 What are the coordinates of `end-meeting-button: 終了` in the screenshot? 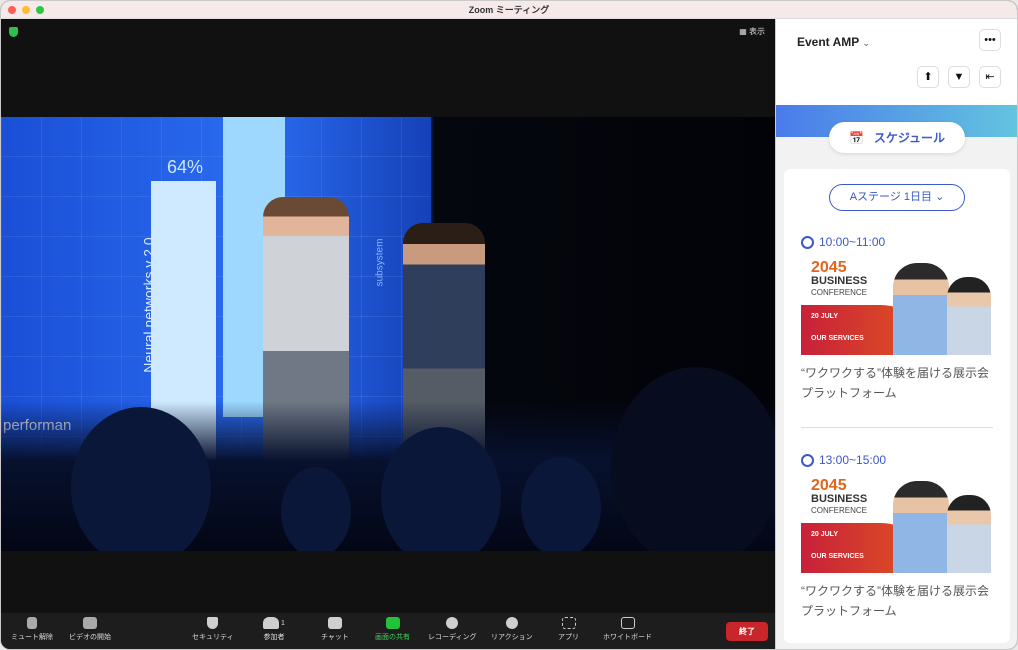 It's located at (747, 631).